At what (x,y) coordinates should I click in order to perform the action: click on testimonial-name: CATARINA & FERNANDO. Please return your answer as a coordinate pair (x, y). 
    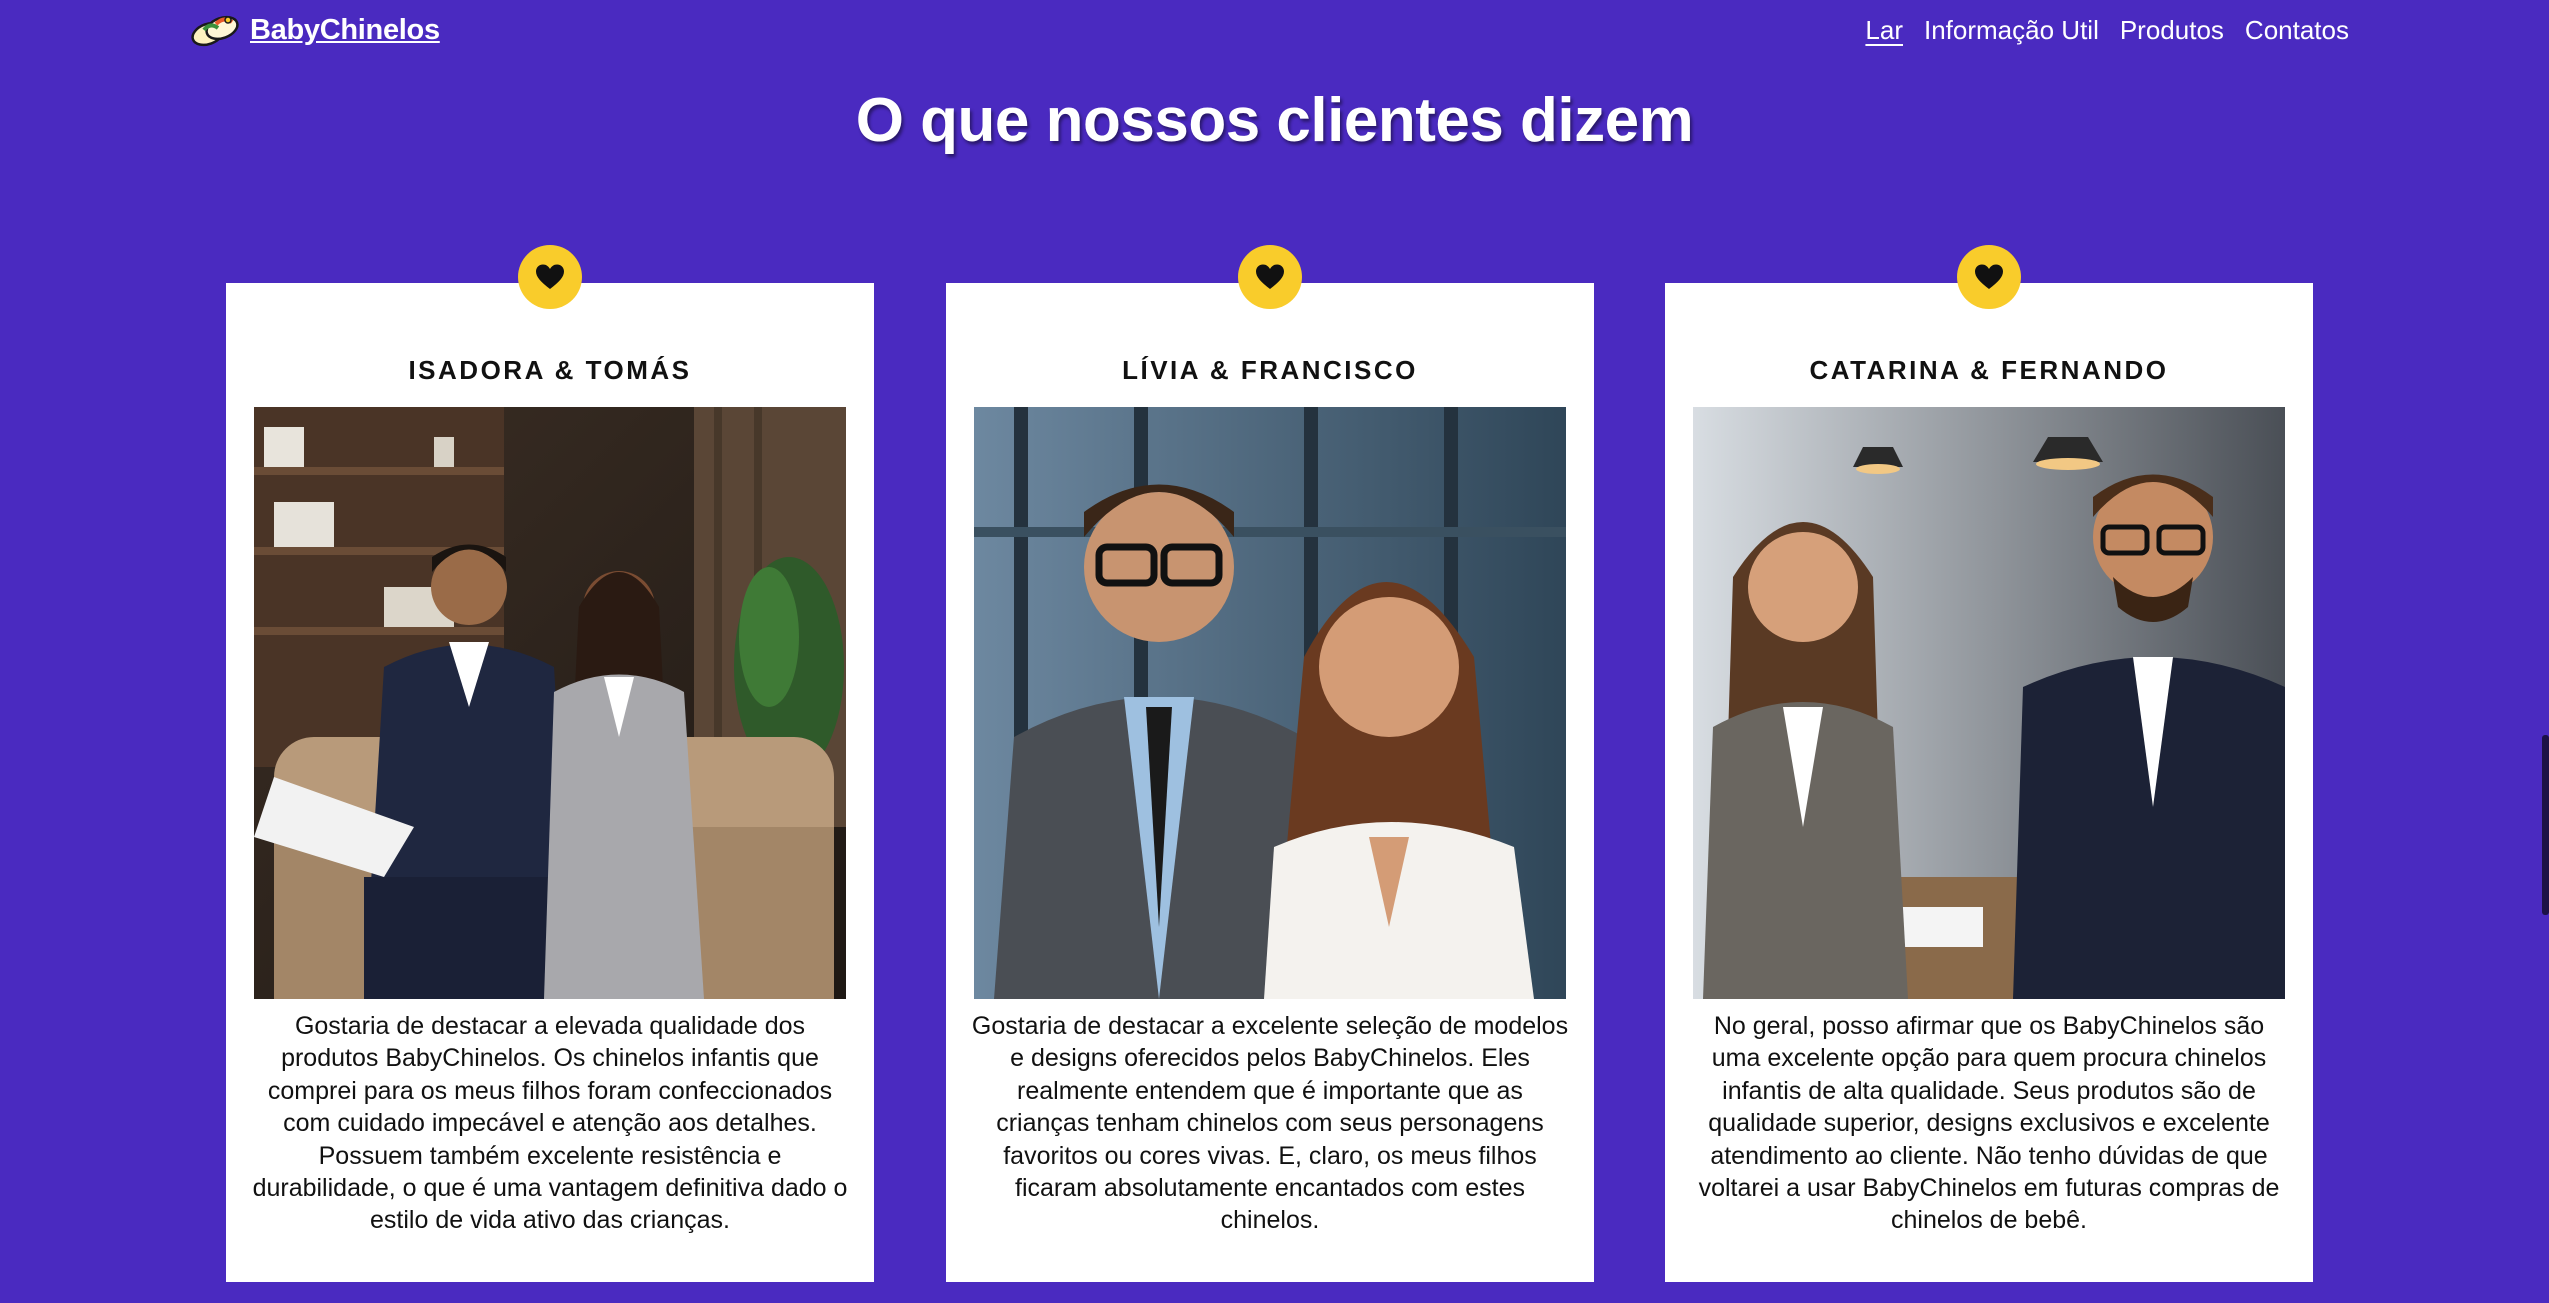
    Looking at the image, I should click on (1989, 370).